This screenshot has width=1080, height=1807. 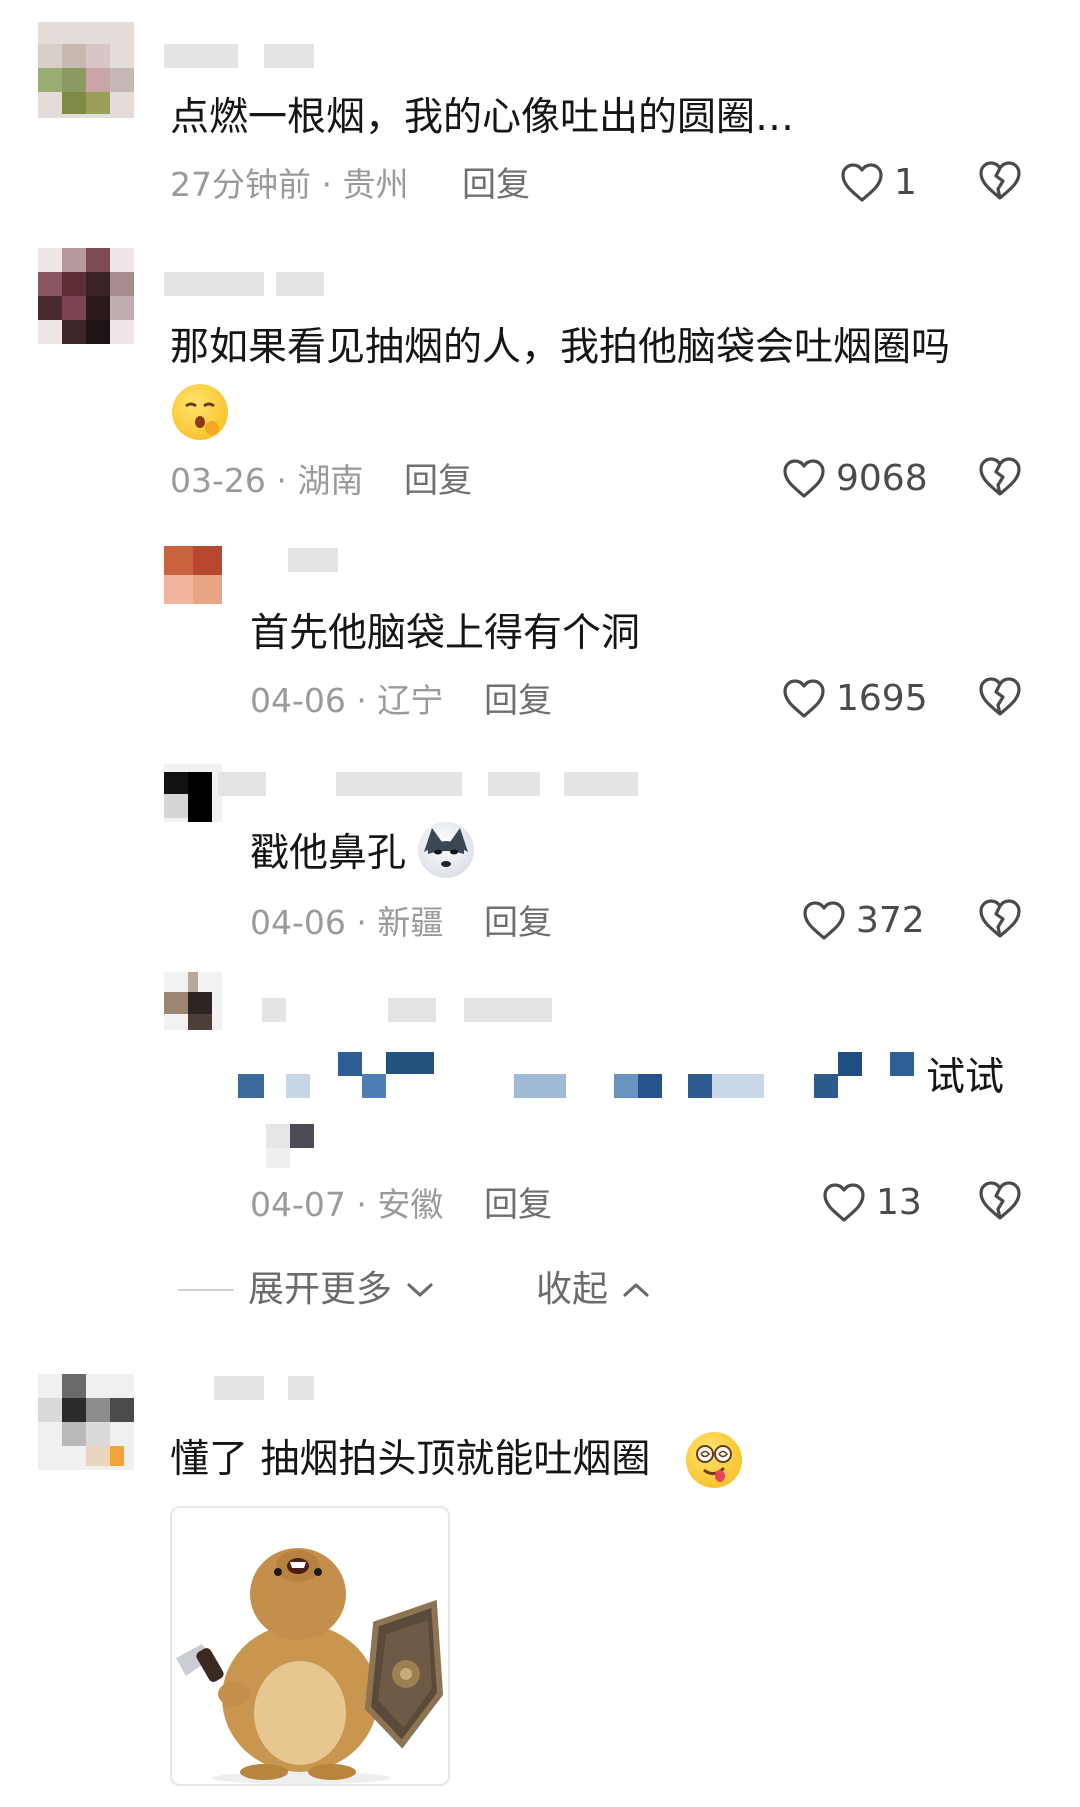 I want to click on reply-location: 辽宁, so click(x=410, y=700).